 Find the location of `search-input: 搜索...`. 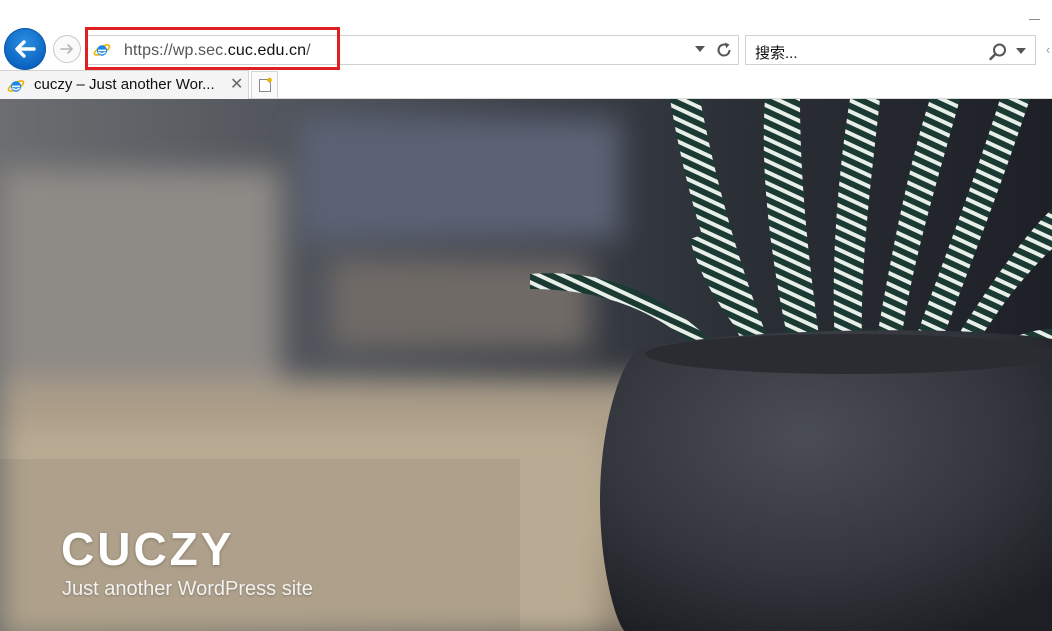

search-input: 搜索... is located at coordinates (776, 52).